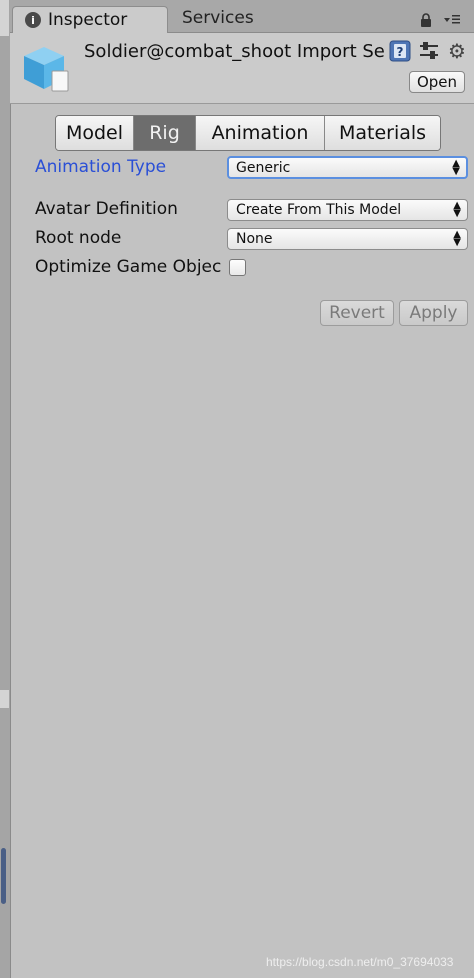 The width and height of the screenshot is (474, 978). What do you see at coordinates (347, 239) in the screenshot?
I see `root-node-dropdown: None ▲ ▼` at bounding box center [347, 239].